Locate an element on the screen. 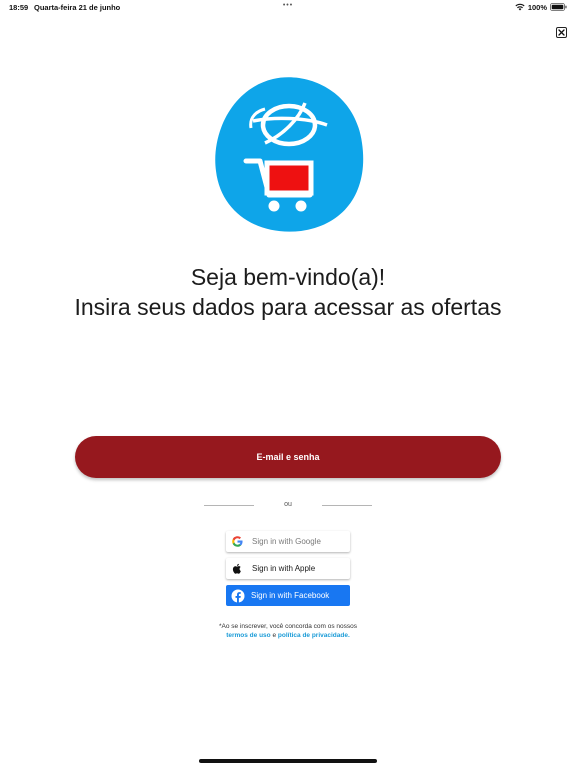 Image resolution: width=576 pixels, height=768 pixels. welcome-title: Seja bem-vindo(a)! is located at coordinates (288, 277).